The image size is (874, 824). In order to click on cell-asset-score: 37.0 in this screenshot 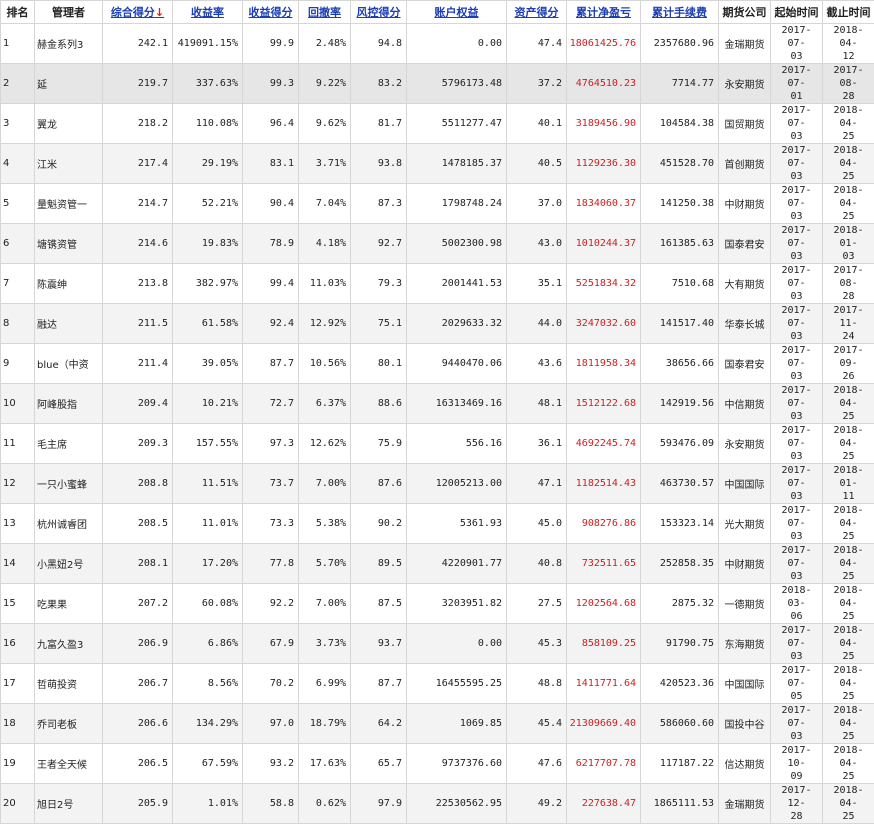, I will do `click(537, 204)`.